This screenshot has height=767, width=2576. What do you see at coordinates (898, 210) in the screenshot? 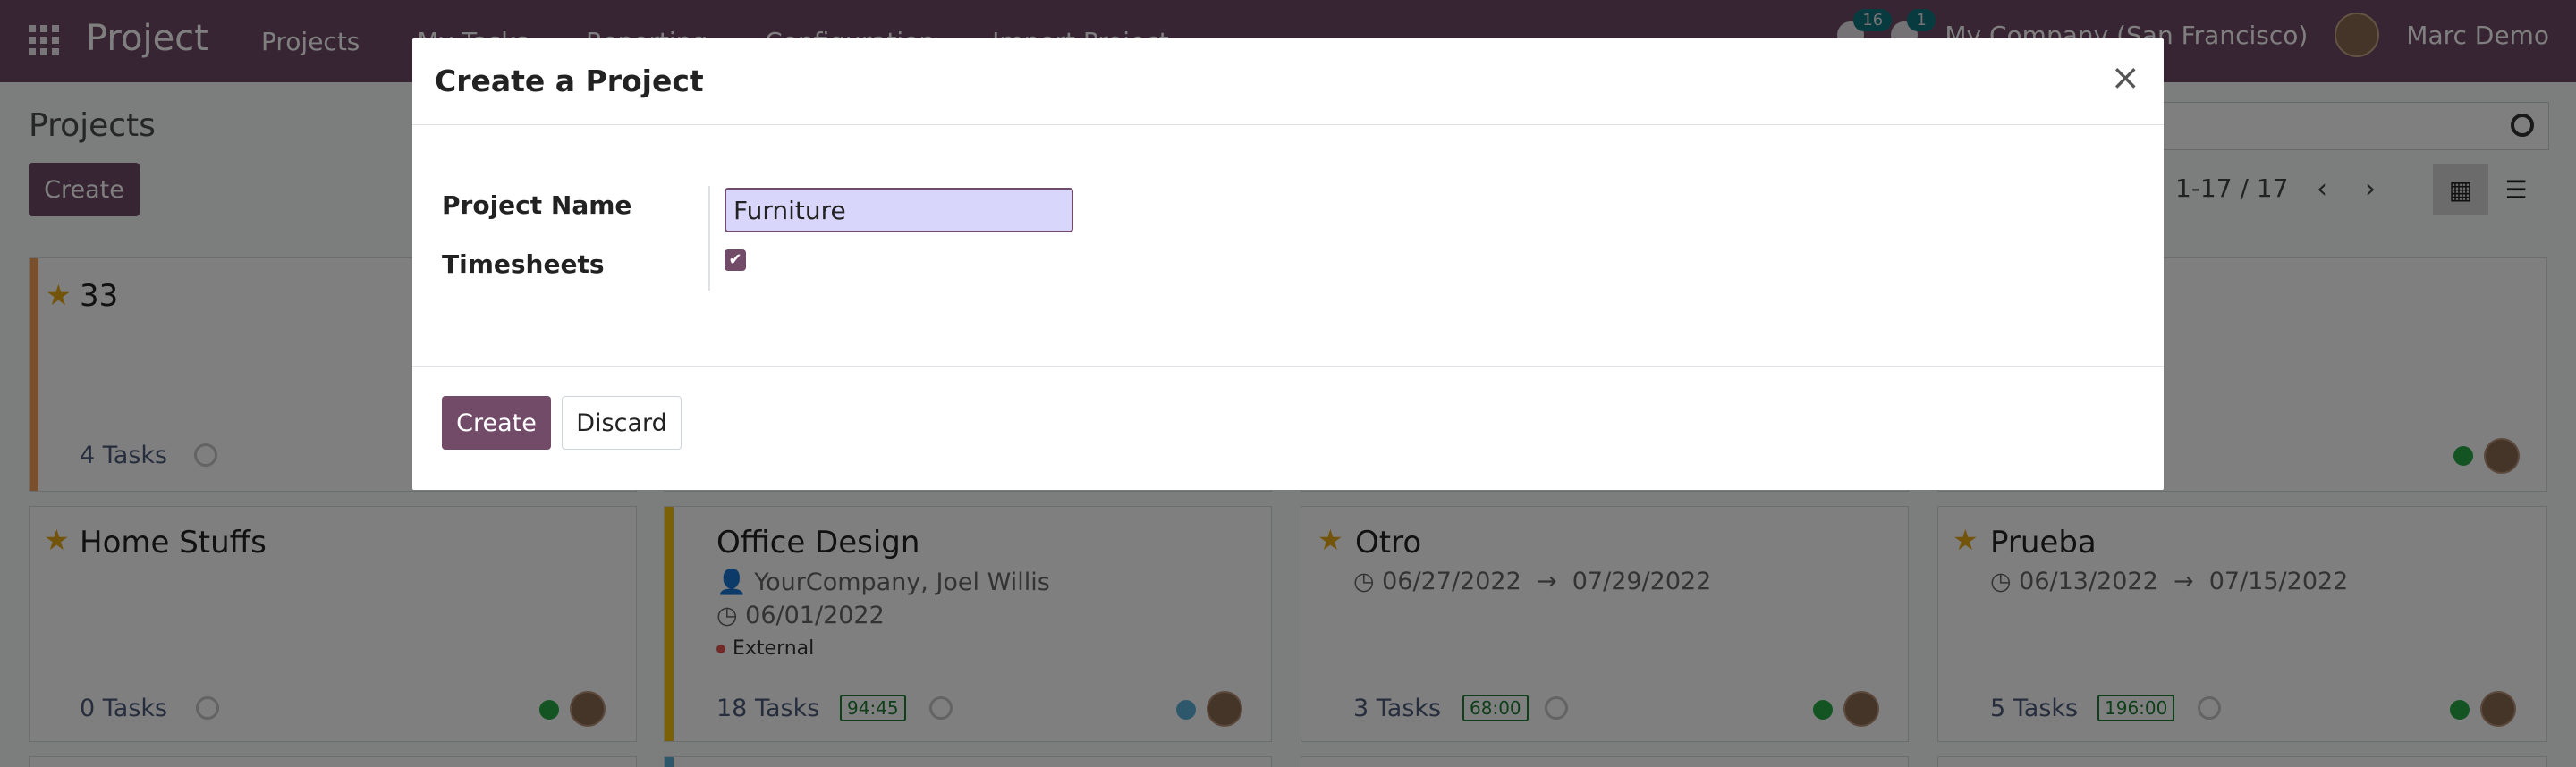
I see `project-name-input` at bounding box center [898, 210].